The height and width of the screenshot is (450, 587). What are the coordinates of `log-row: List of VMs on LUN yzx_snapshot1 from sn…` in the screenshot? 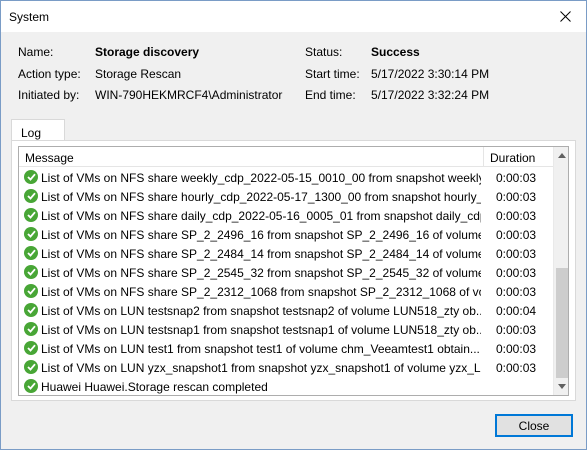 It's located at (286, 367).